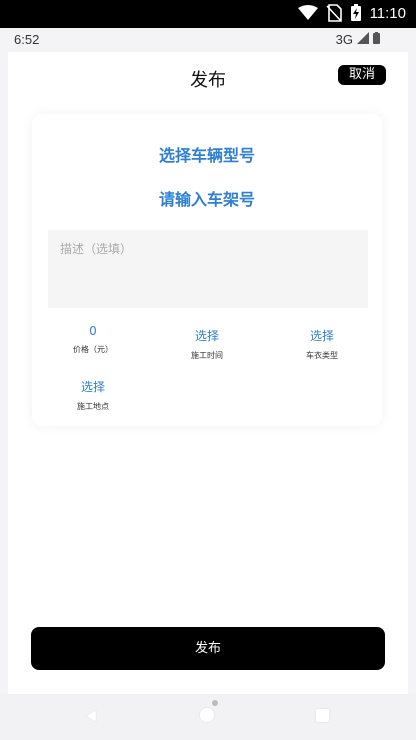 The height and width of the screenshot is (740, 416). I want to click on frame-number-input: 请输入车架号, so click(207, 198).